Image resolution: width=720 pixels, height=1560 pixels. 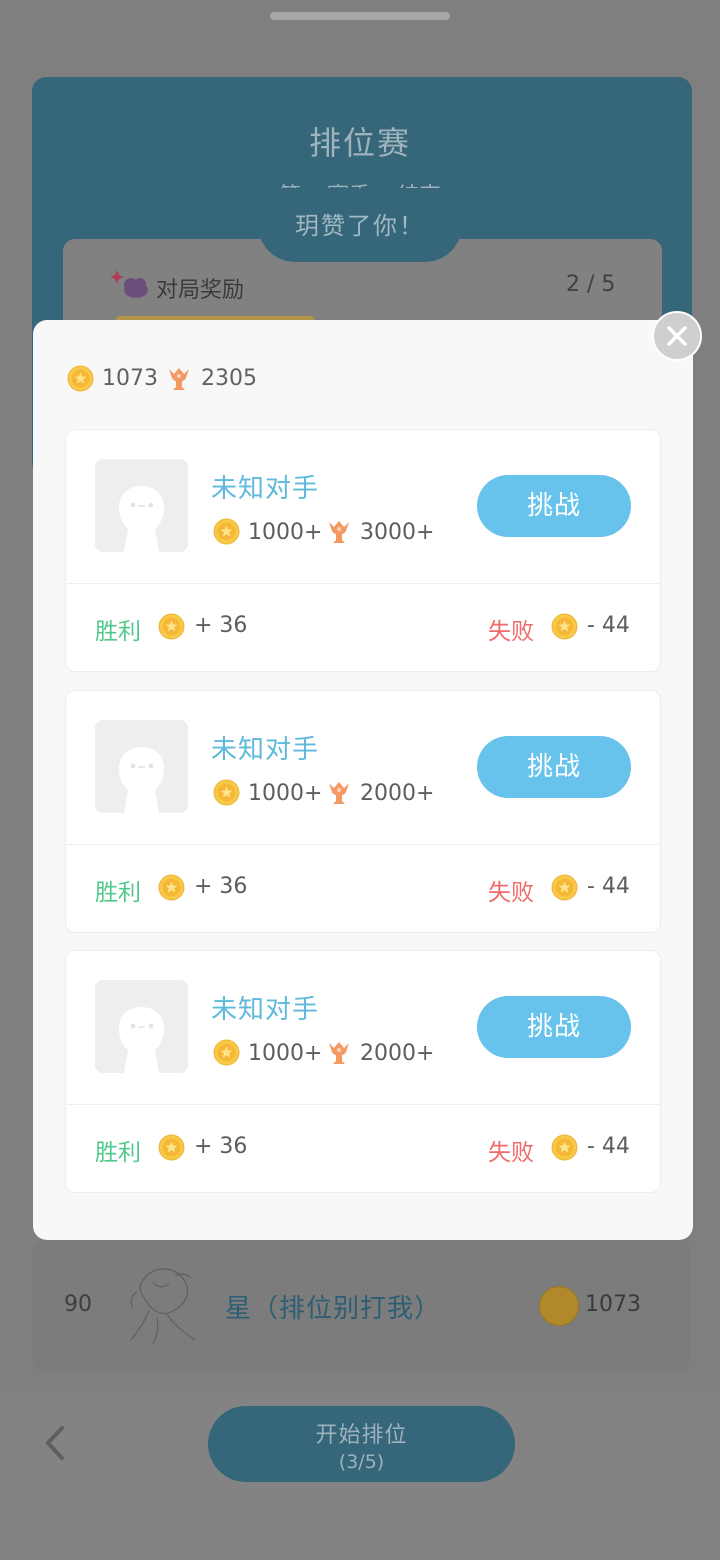 What do you see at coordinates (129, 284) in the screenshot?
I see `cloud-sparkle-icon` at bounding box center [129, 284].